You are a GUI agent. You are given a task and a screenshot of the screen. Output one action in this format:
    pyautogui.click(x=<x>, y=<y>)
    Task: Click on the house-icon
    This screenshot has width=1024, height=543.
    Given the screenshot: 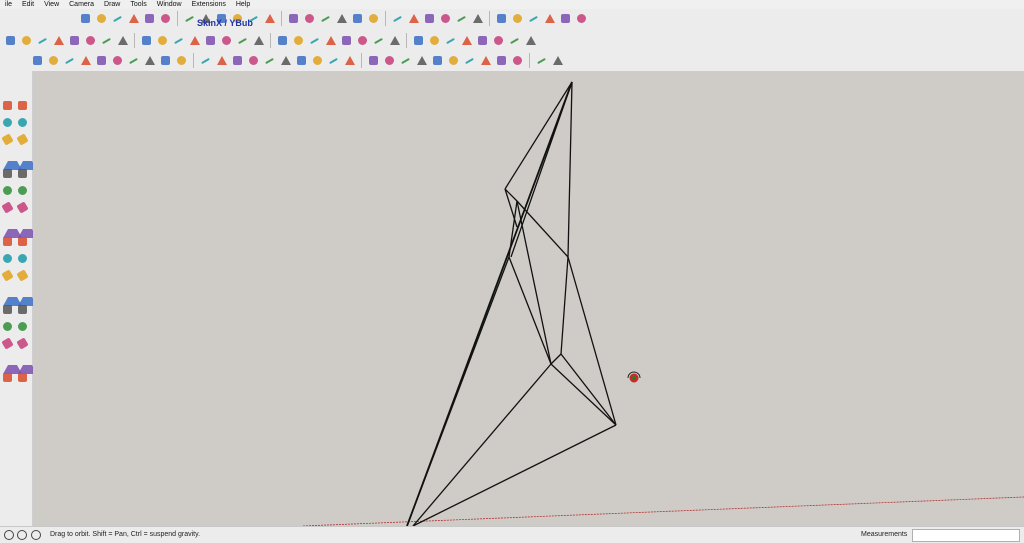 What is the action you would take?
    pyautogui.click(x=533, y=18)
    